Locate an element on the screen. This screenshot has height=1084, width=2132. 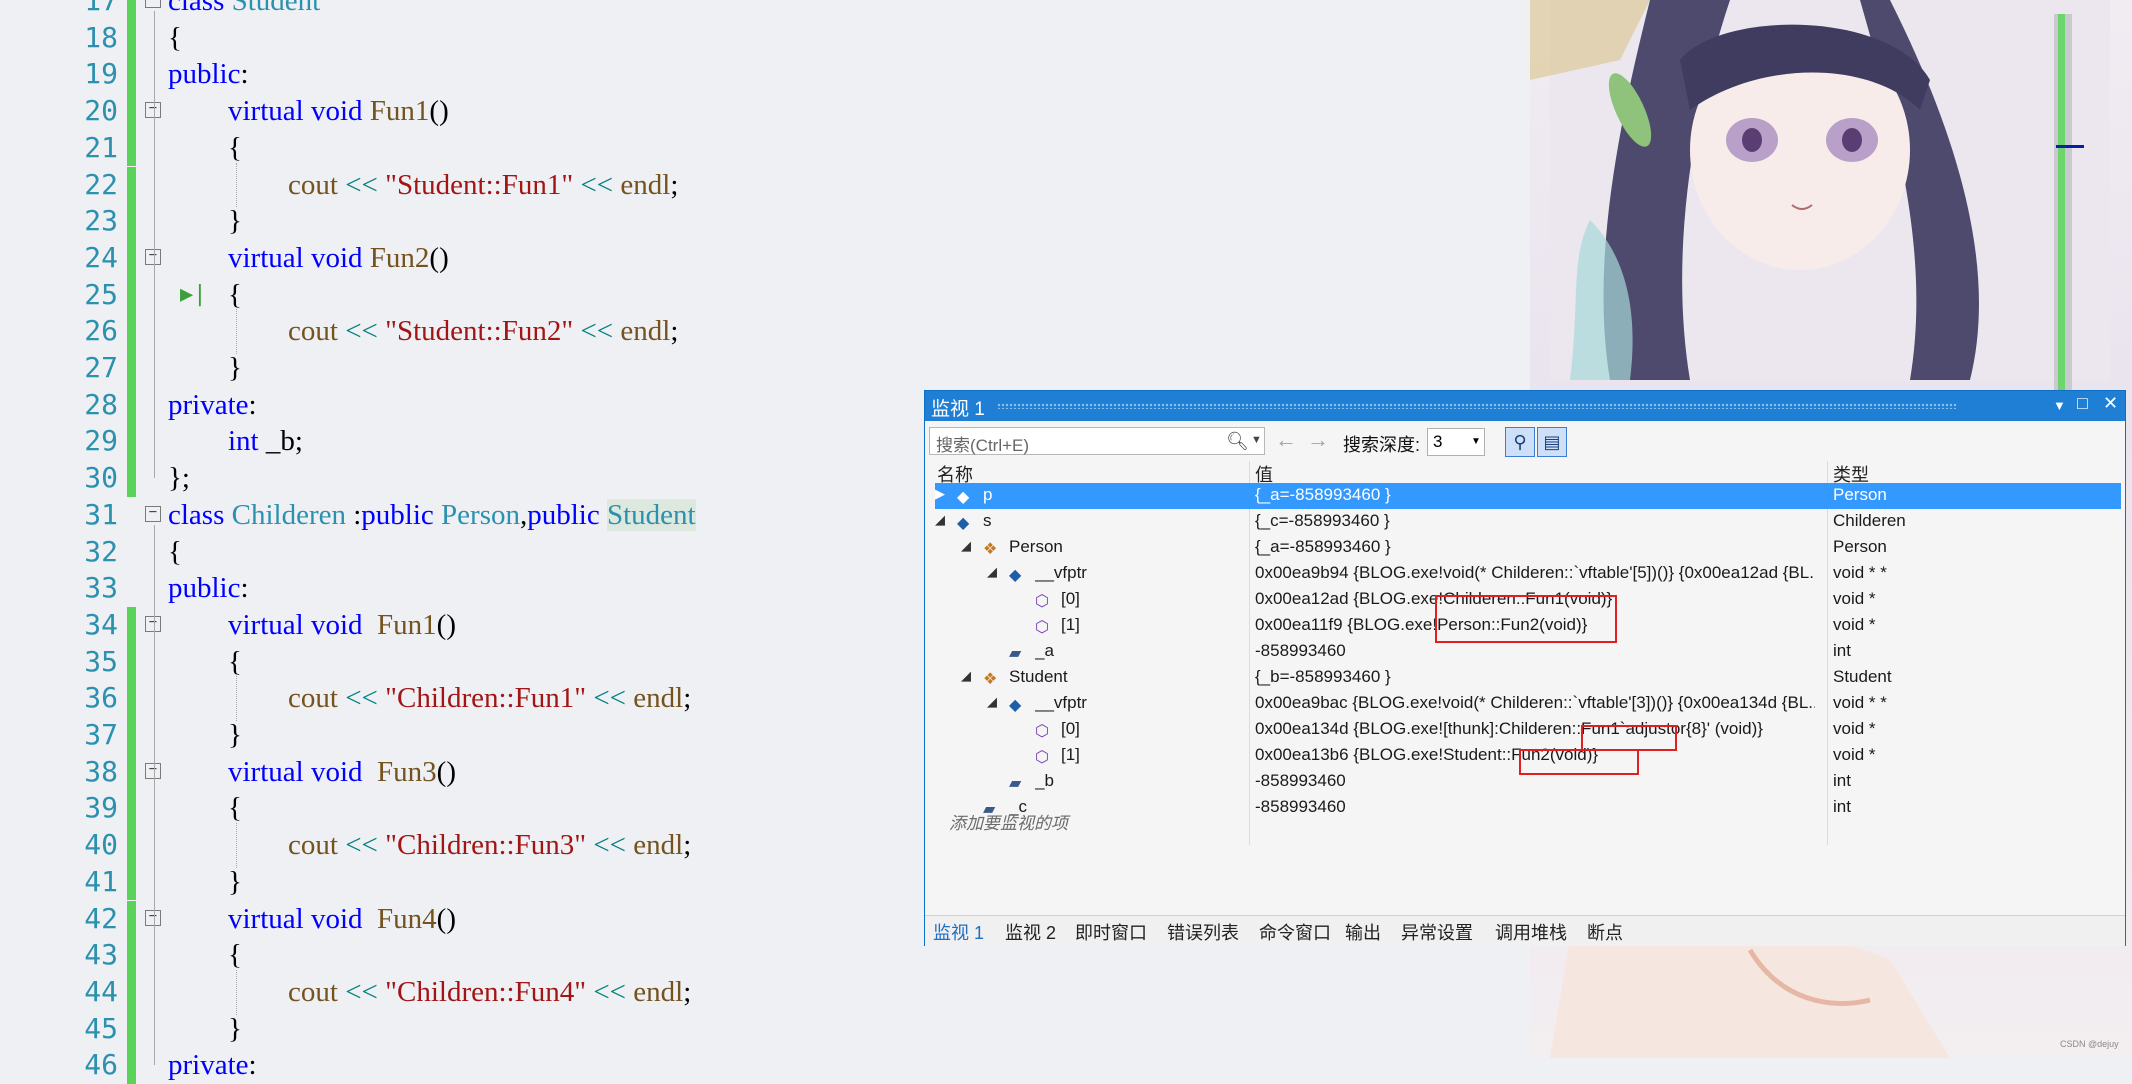
code-line: 20 − virtual void Fun1() is located at coordinates (765, 111).